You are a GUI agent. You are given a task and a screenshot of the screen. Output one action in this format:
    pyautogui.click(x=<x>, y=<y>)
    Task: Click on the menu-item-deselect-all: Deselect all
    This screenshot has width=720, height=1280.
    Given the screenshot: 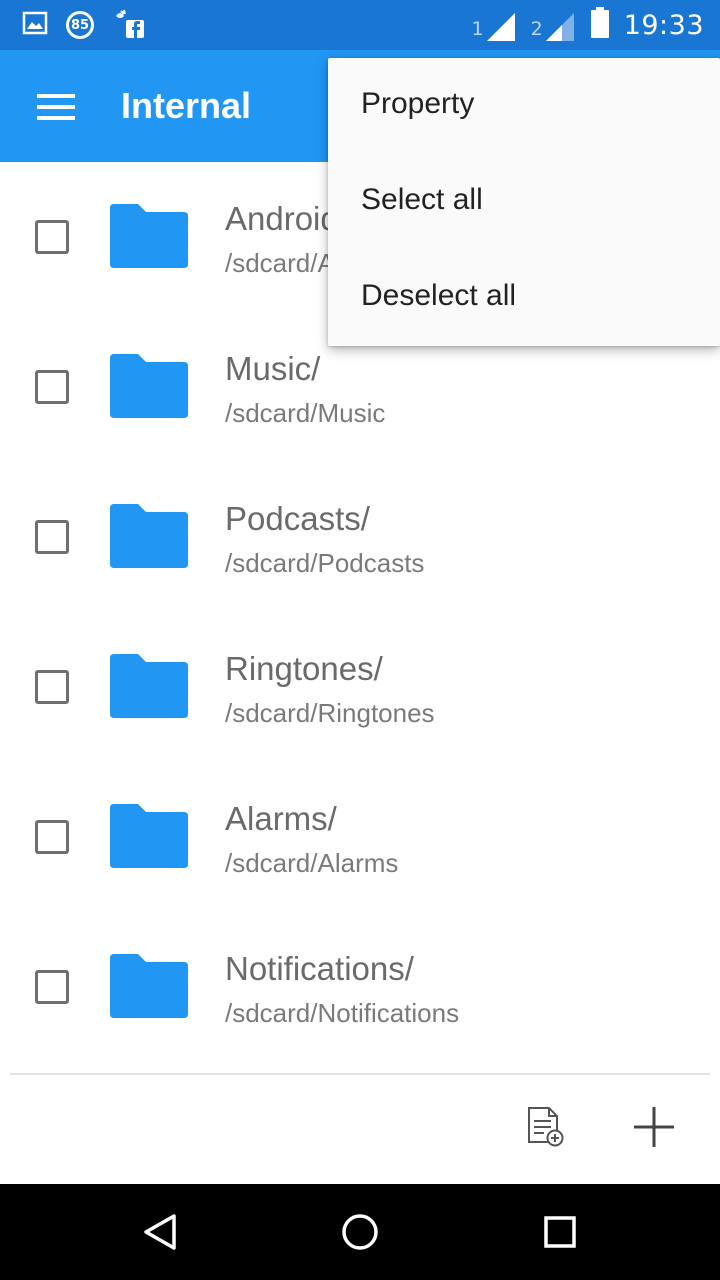 What is the action you would take?
    pyautogui.click(x=524, y=298)
    